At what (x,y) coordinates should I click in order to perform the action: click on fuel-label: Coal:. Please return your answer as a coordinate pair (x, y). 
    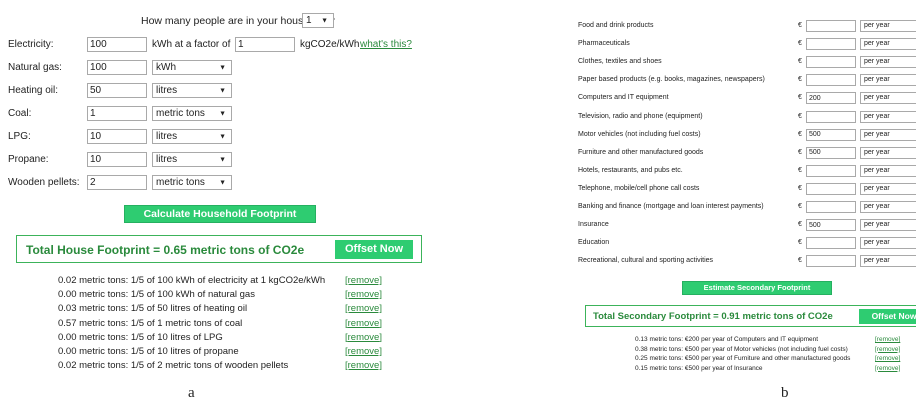
    Looking at the image, I should click on (20, 113).